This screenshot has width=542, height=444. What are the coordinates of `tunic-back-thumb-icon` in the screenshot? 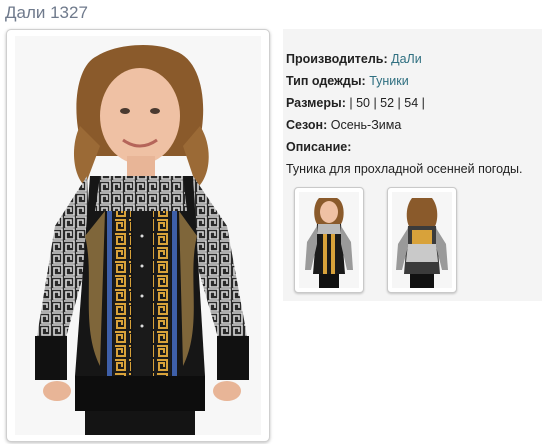 It's located at (422, 240).